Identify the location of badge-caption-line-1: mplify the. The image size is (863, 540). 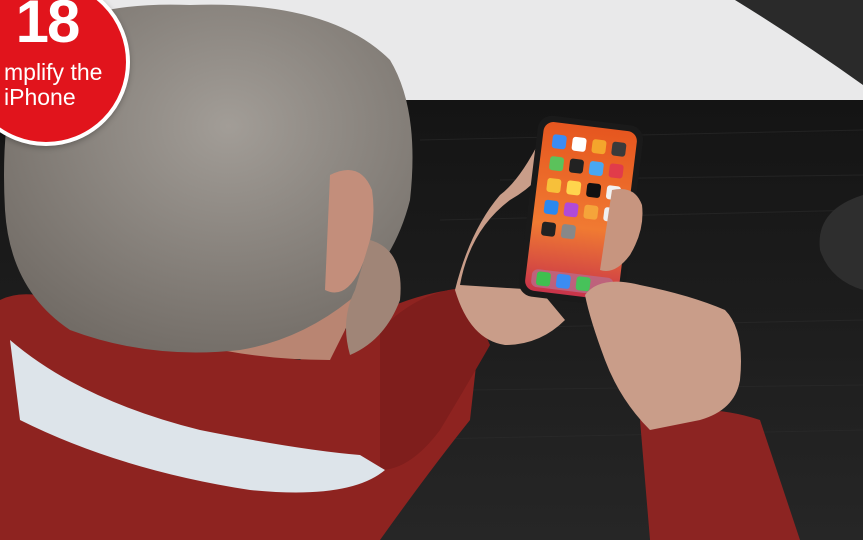
(53, 72).